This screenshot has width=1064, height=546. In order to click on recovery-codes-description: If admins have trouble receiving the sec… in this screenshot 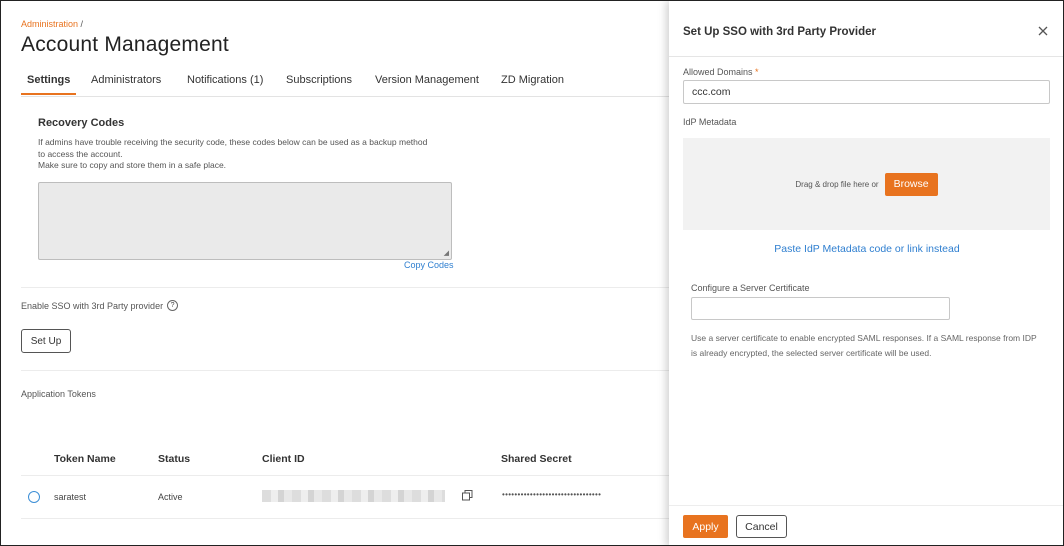, I will do `click(248, 154)`.